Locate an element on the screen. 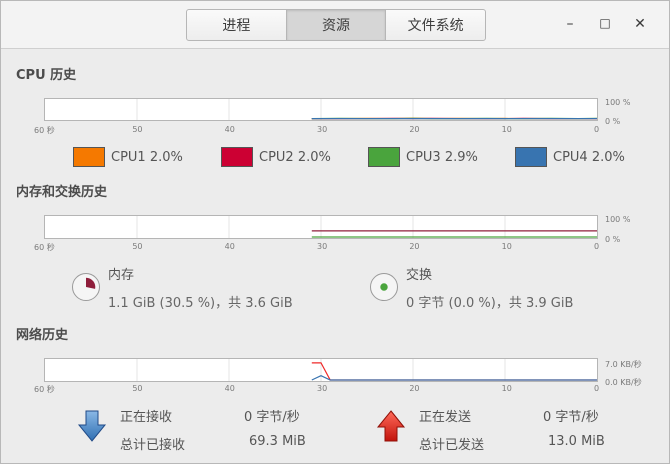 The width and height of the screenshot is (670, 464). receiving-rate: 0 字节/秒 is located at coordinates (272, 417).